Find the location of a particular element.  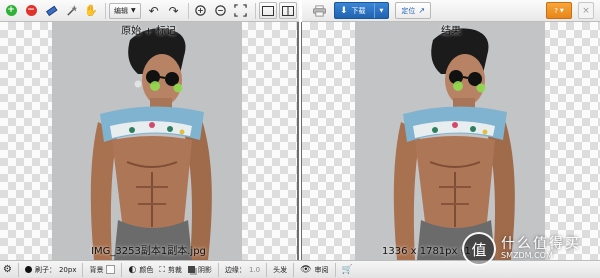

brush-label: 刷子： is located at coordinates (45, 269).